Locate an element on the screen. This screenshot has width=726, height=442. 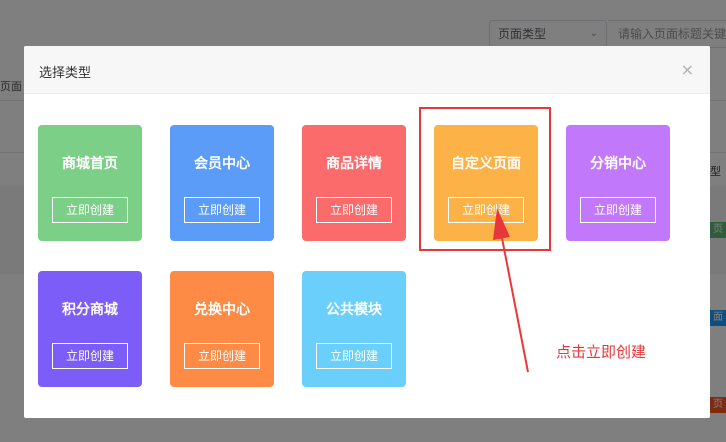
annotation-arrow is located at coordinates (511, 290).